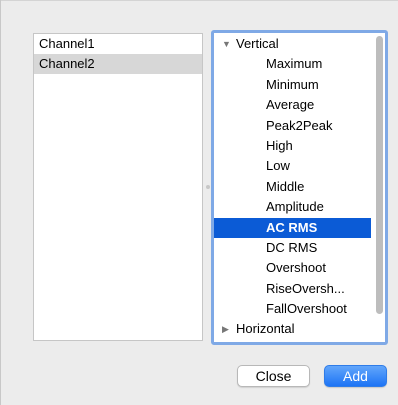 The height and width of the screenshot is (405, 398). Describe the element at coordinates (292, 227) in the screenshot. I see `tree-item-selected: AC RMS` at that location.